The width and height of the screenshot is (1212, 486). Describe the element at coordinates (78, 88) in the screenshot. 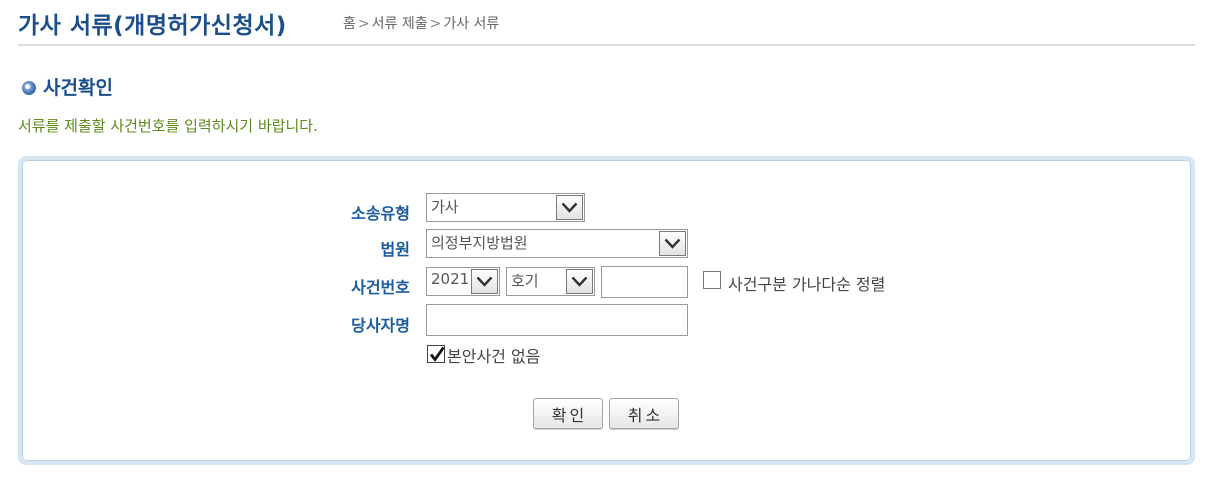

I see `section-title: 사건확인` at that location.